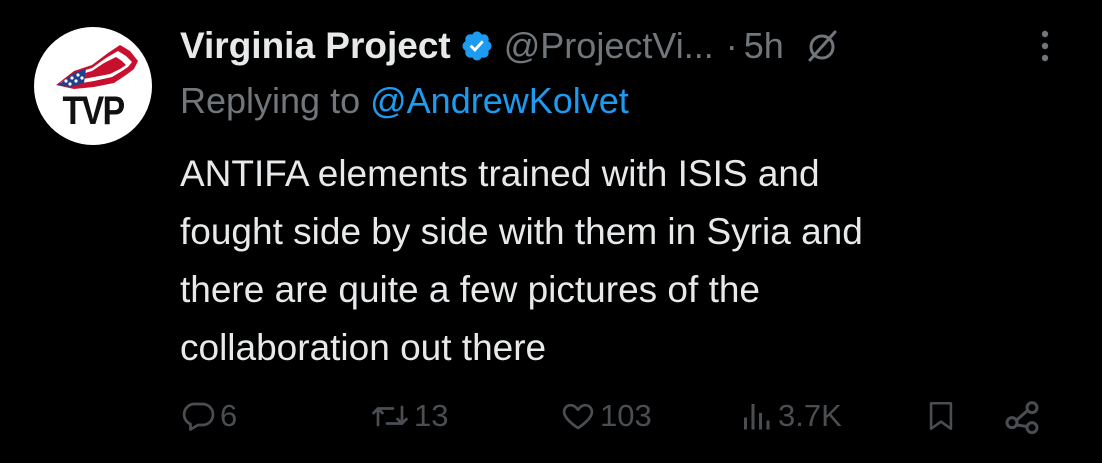 The width and height of the screenshot is (1102, 463). Describe the element at coordinates (93, 86) in the screenshot. I see `avatar: TVP` at that location.